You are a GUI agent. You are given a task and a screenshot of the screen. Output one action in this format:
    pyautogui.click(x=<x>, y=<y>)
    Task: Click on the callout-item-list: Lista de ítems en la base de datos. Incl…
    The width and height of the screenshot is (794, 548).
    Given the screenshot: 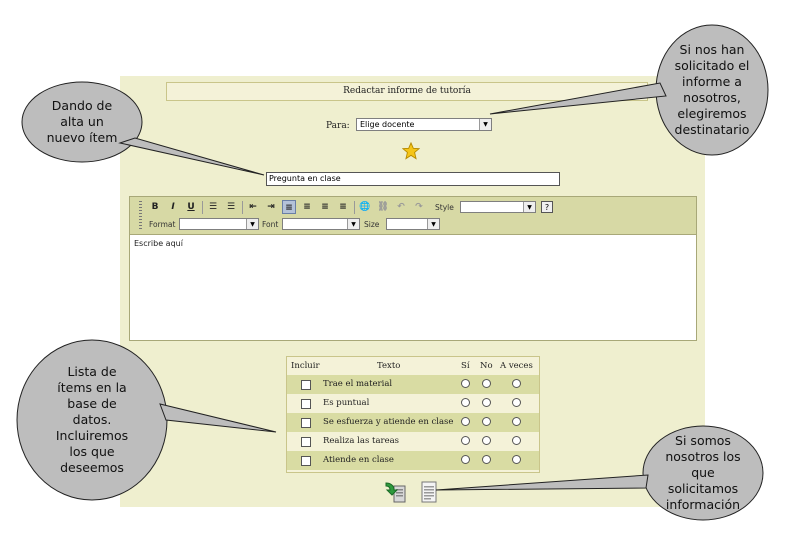 What is the action you would take?
    pyautogui.click(x=92, y=419)
    